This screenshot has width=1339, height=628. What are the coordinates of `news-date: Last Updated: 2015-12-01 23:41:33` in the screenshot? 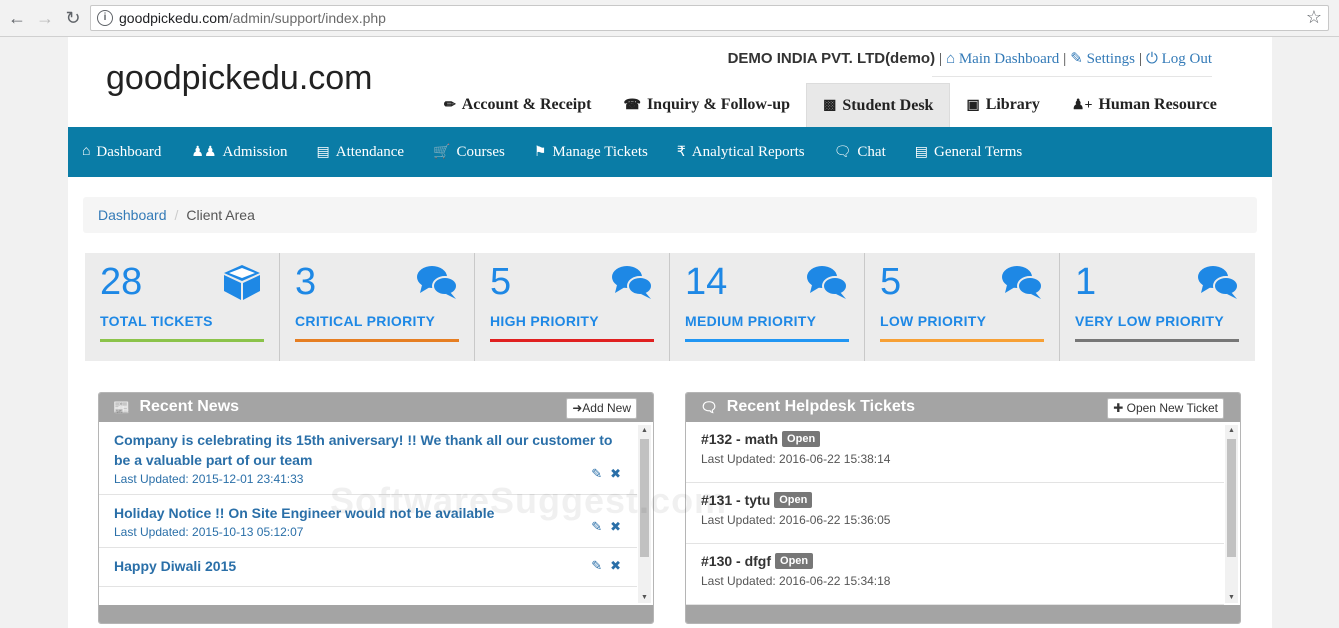 It's located at (209, 479).